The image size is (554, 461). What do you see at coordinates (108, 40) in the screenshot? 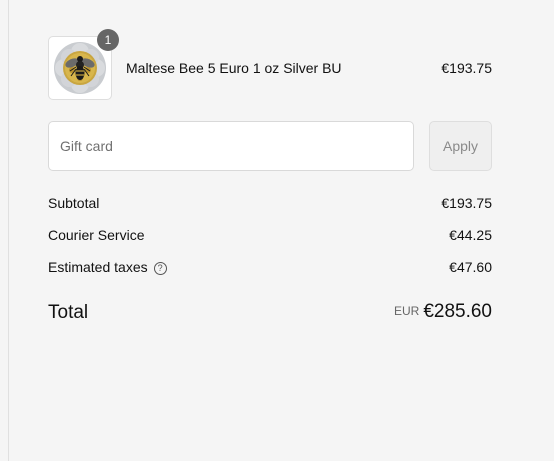
I see `quantity-badge: 1` at bounding box center [108, 40].